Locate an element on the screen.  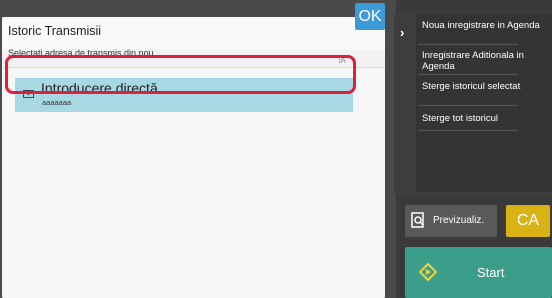
delete-all-history-button: Sterge tot istoricul is located at coordinates (482, 118).